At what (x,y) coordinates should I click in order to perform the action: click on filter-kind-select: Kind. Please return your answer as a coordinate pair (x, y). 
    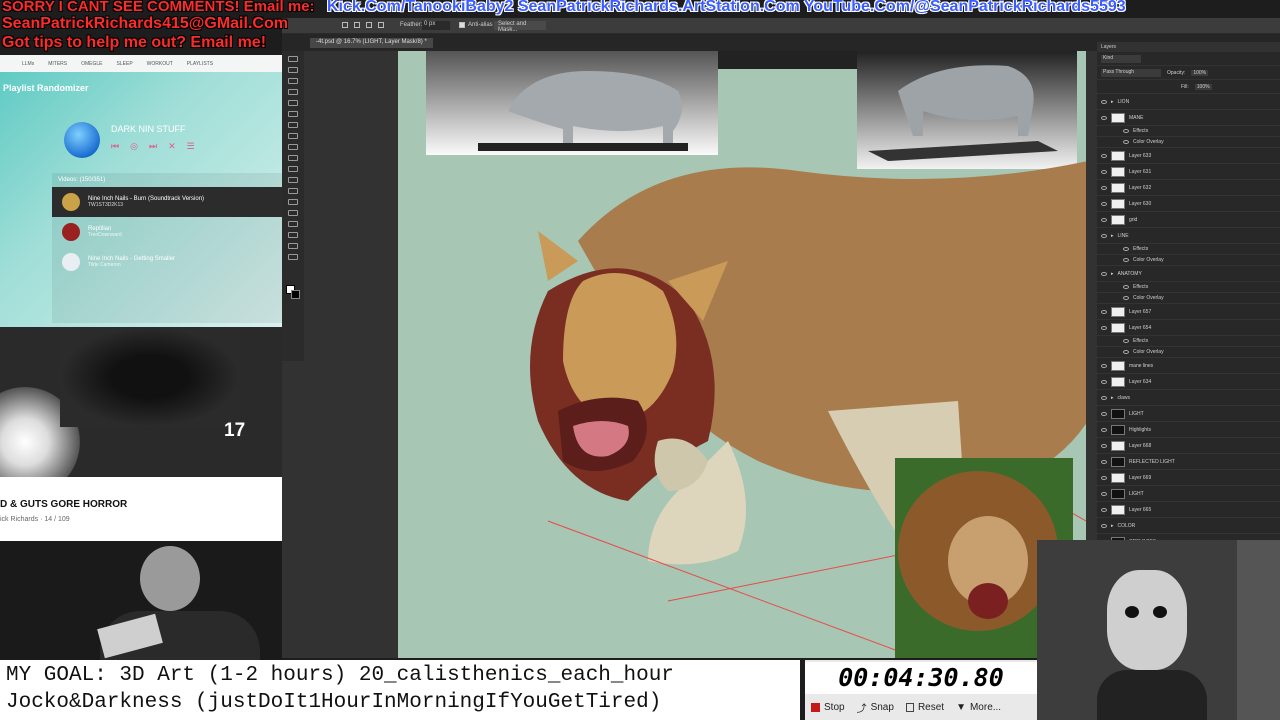
    Looking at the image, I should click on (1121, 58).